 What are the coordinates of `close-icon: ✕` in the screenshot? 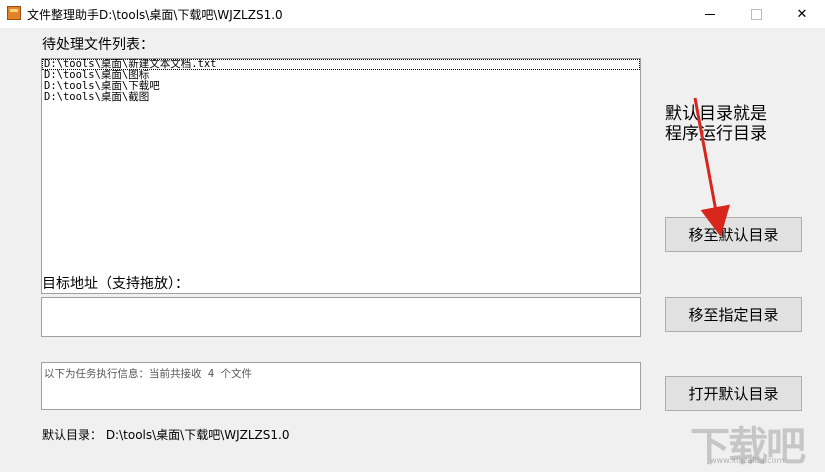 It's located at (802, 14).